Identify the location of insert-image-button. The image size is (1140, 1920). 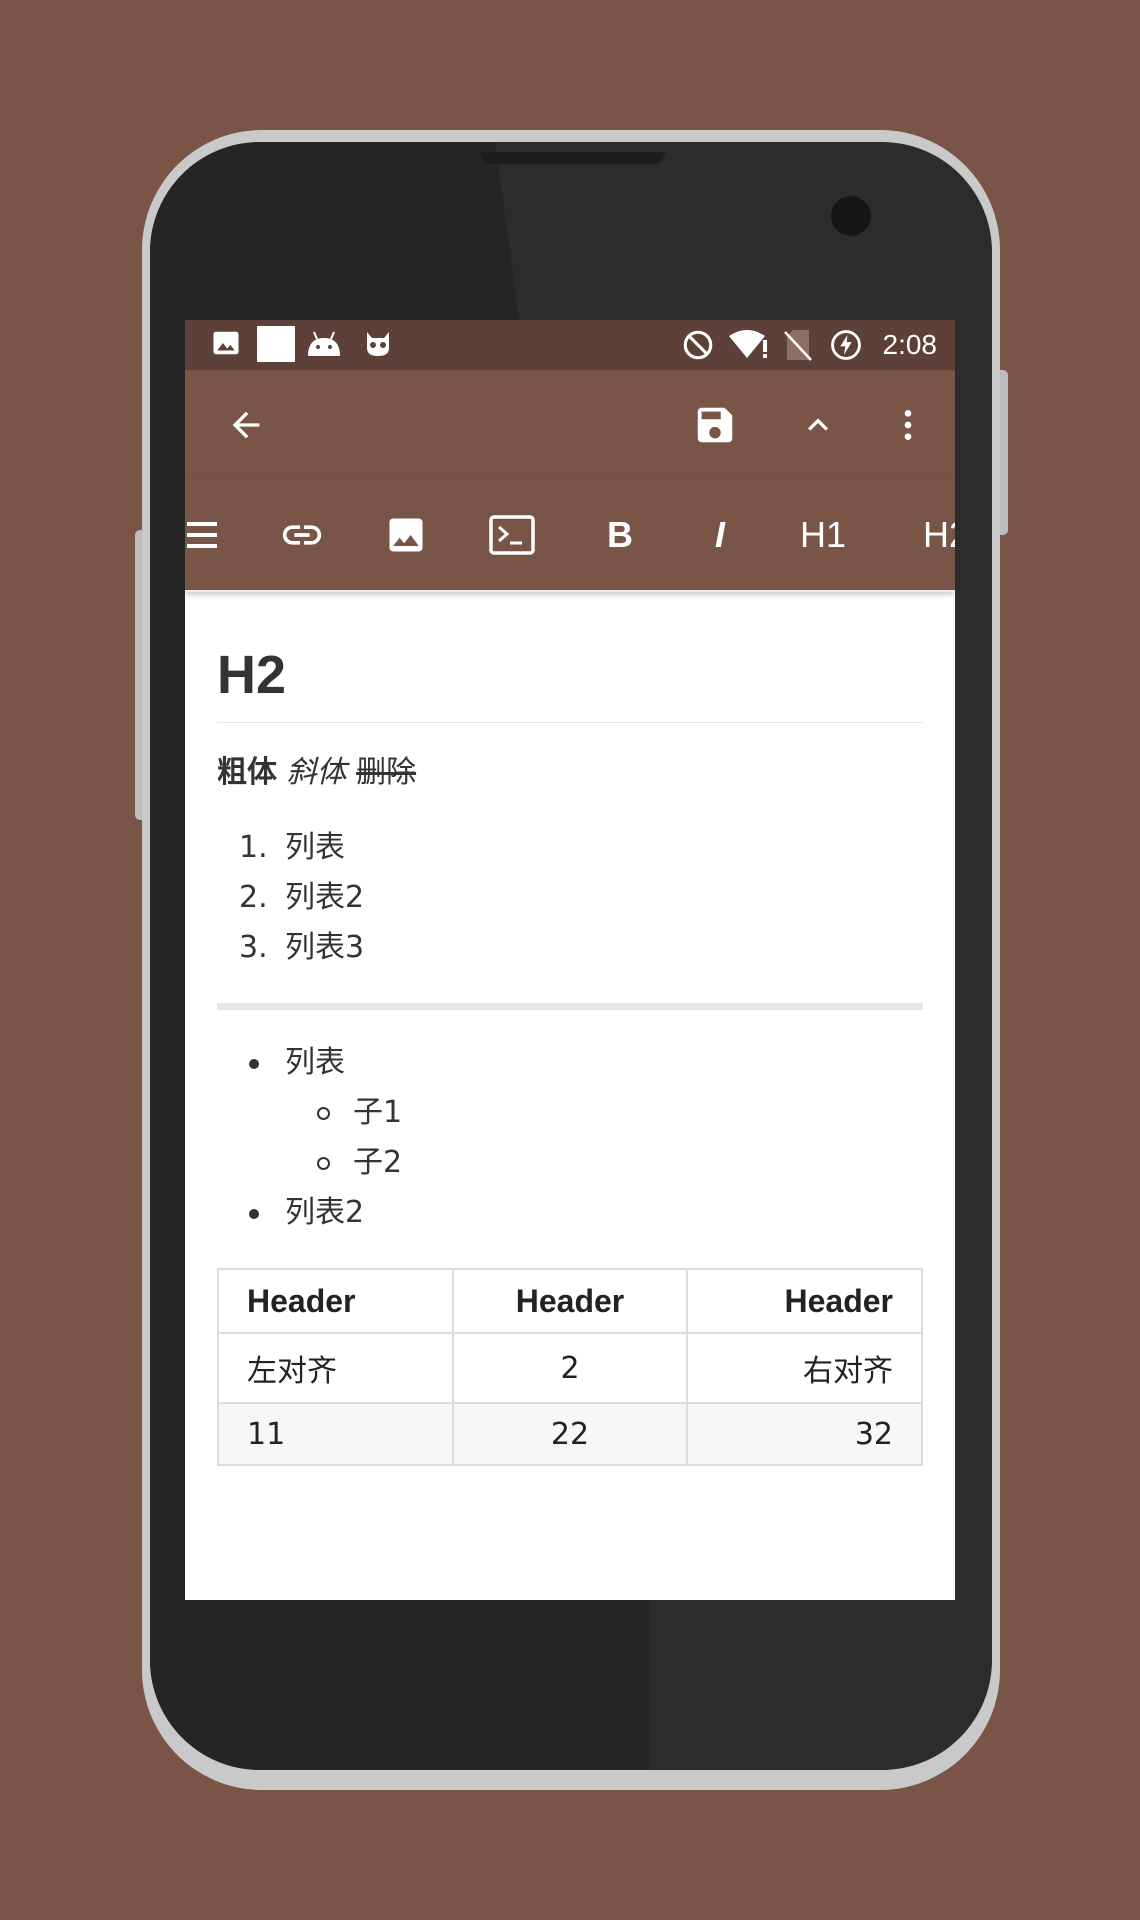
(406, 535).